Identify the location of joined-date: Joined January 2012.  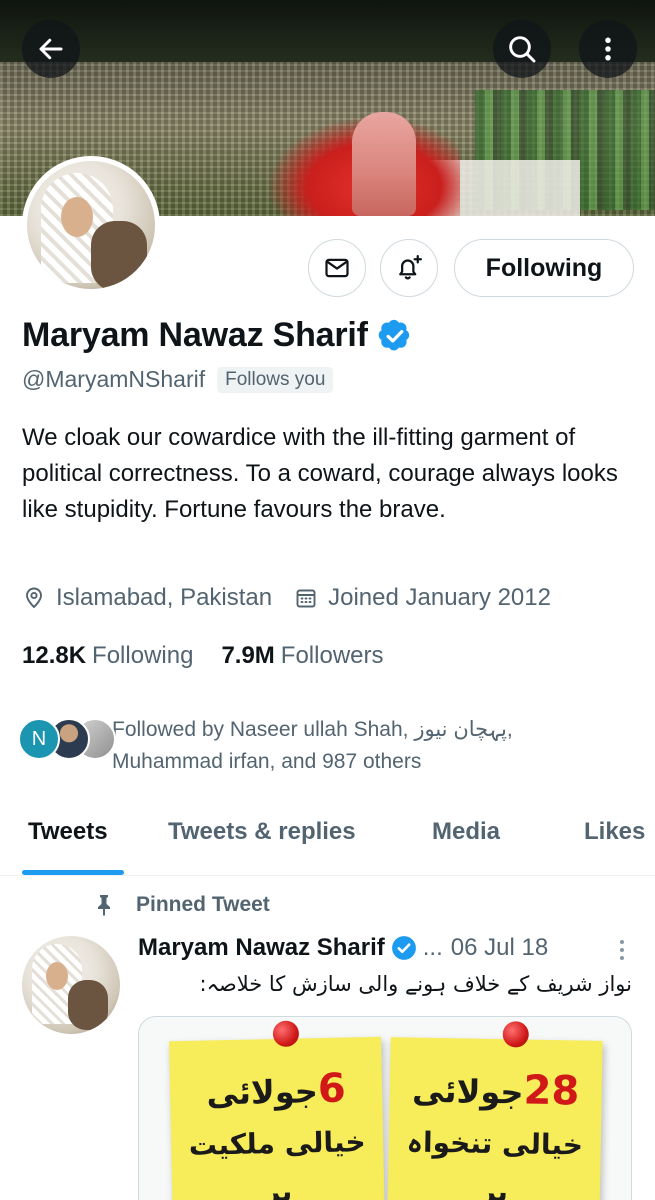
(422, 598).